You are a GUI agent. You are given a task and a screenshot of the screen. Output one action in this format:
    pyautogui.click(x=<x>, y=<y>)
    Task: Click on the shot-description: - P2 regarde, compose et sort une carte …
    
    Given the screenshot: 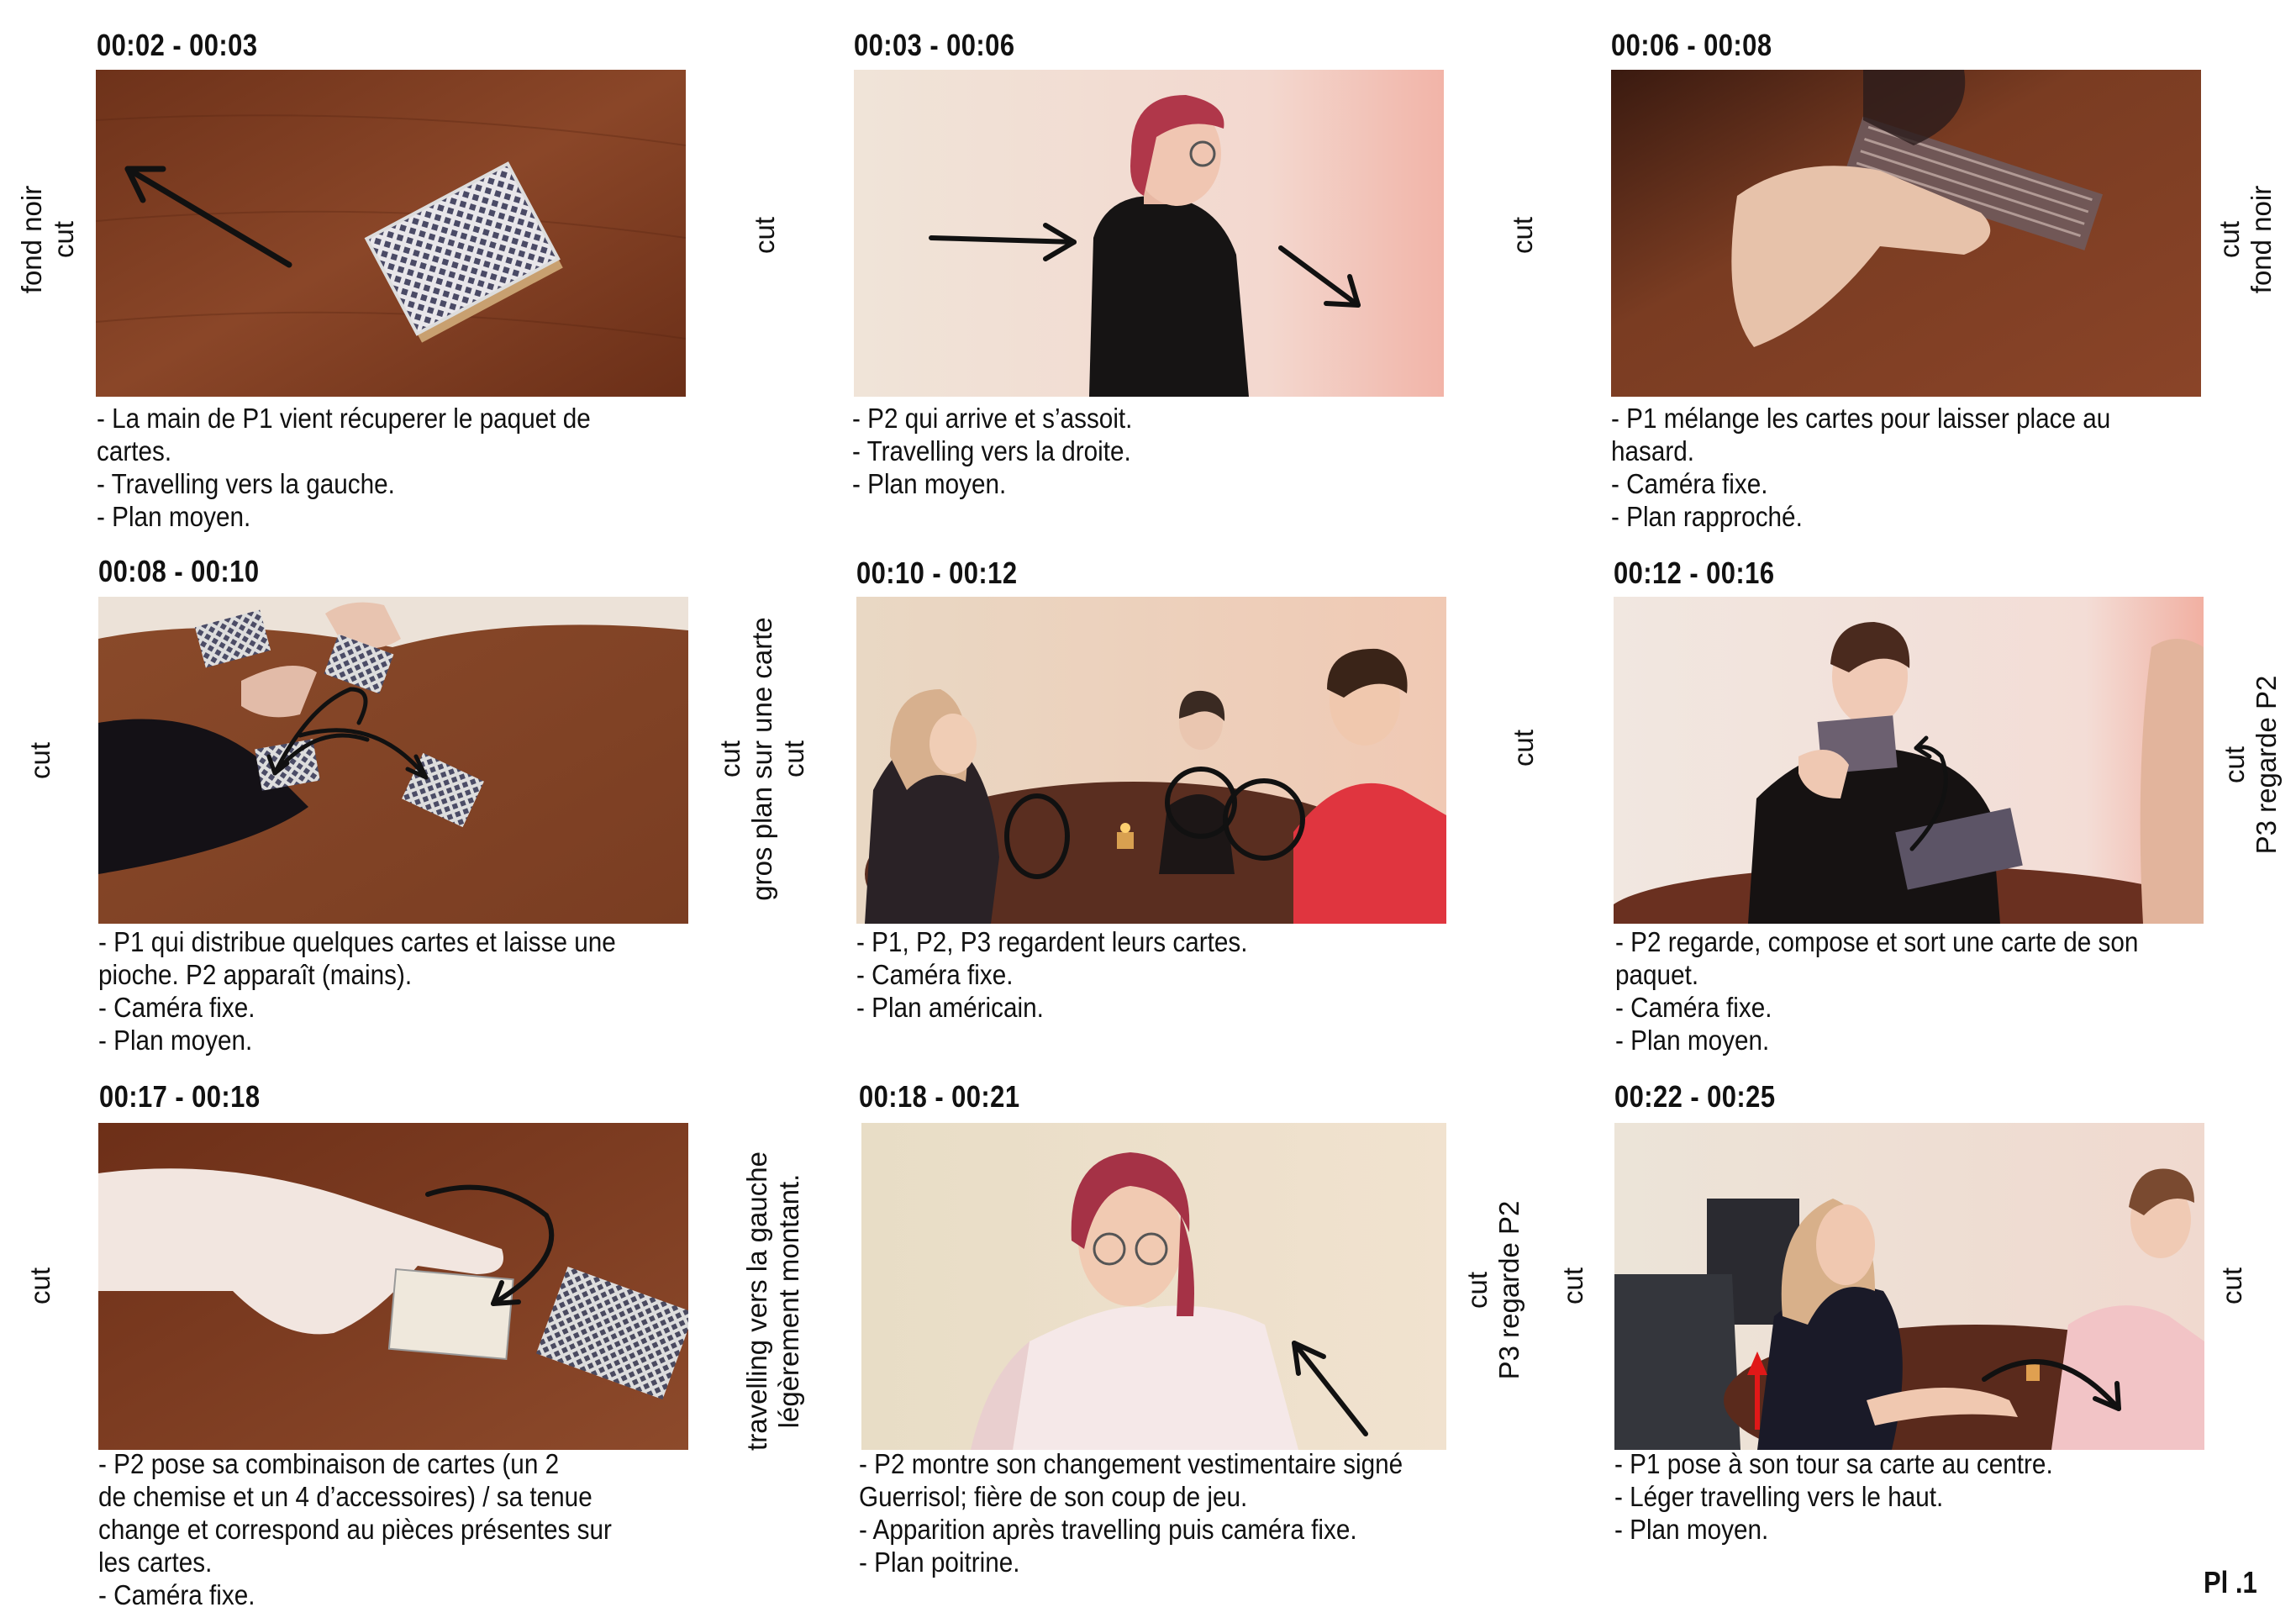 What is the action you would take?
    pyautogui.click(x=1877, y=991)
    